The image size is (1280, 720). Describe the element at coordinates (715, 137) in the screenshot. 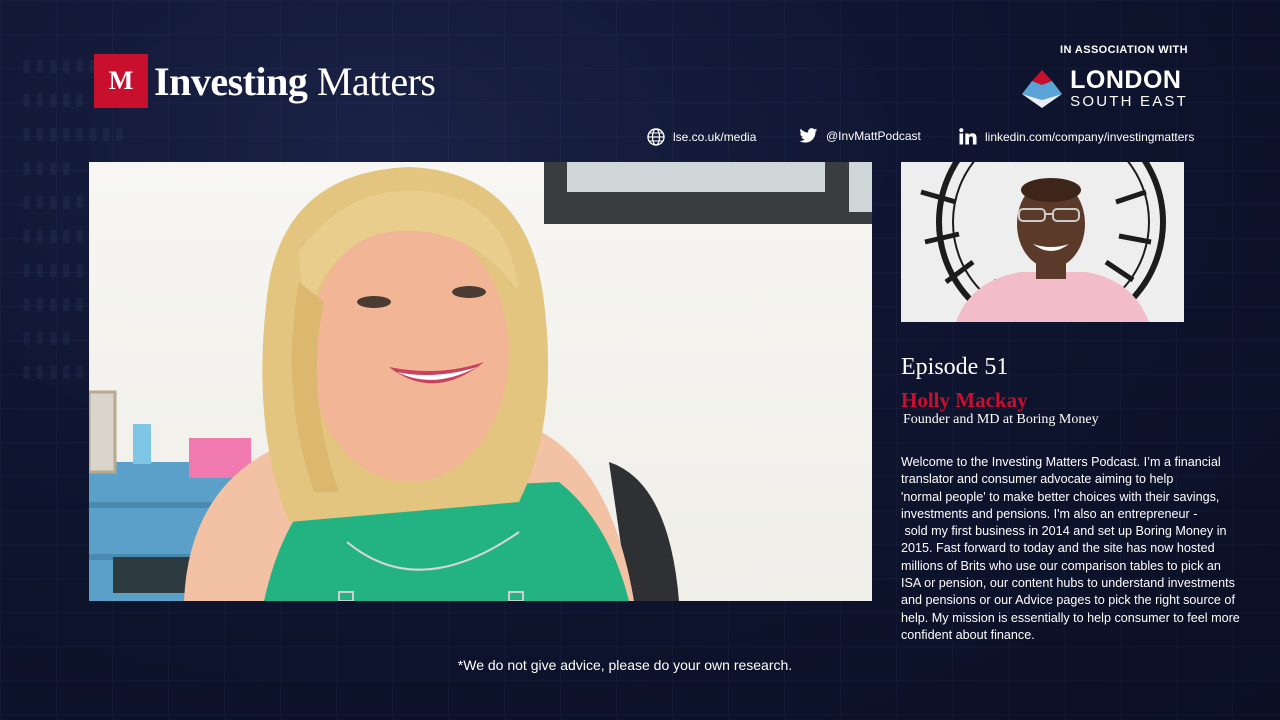

I see `website-text: lse.co.uk/media` at that location.